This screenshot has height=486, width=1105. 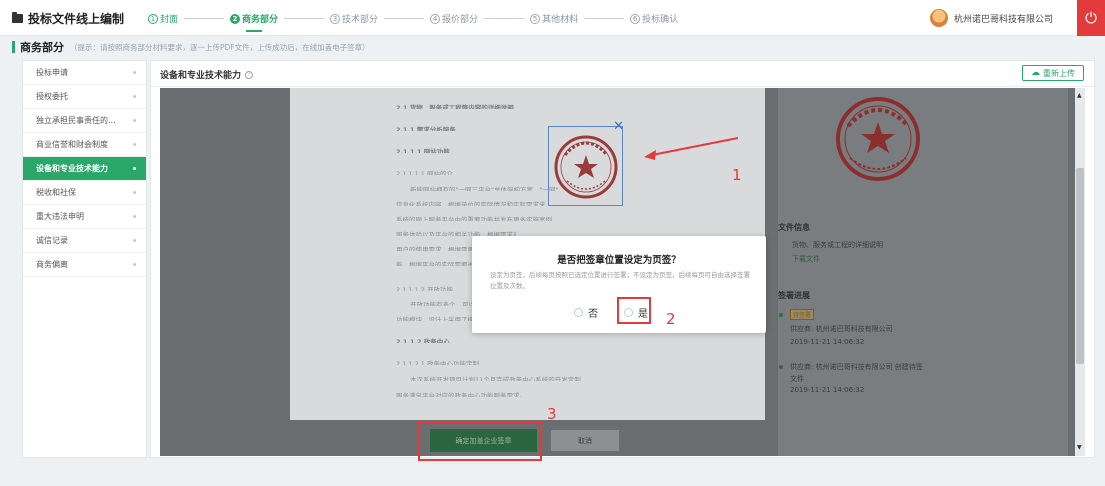 I want to click on sidebar-item-authorization: 授权委托, so click(x=84, y=97).